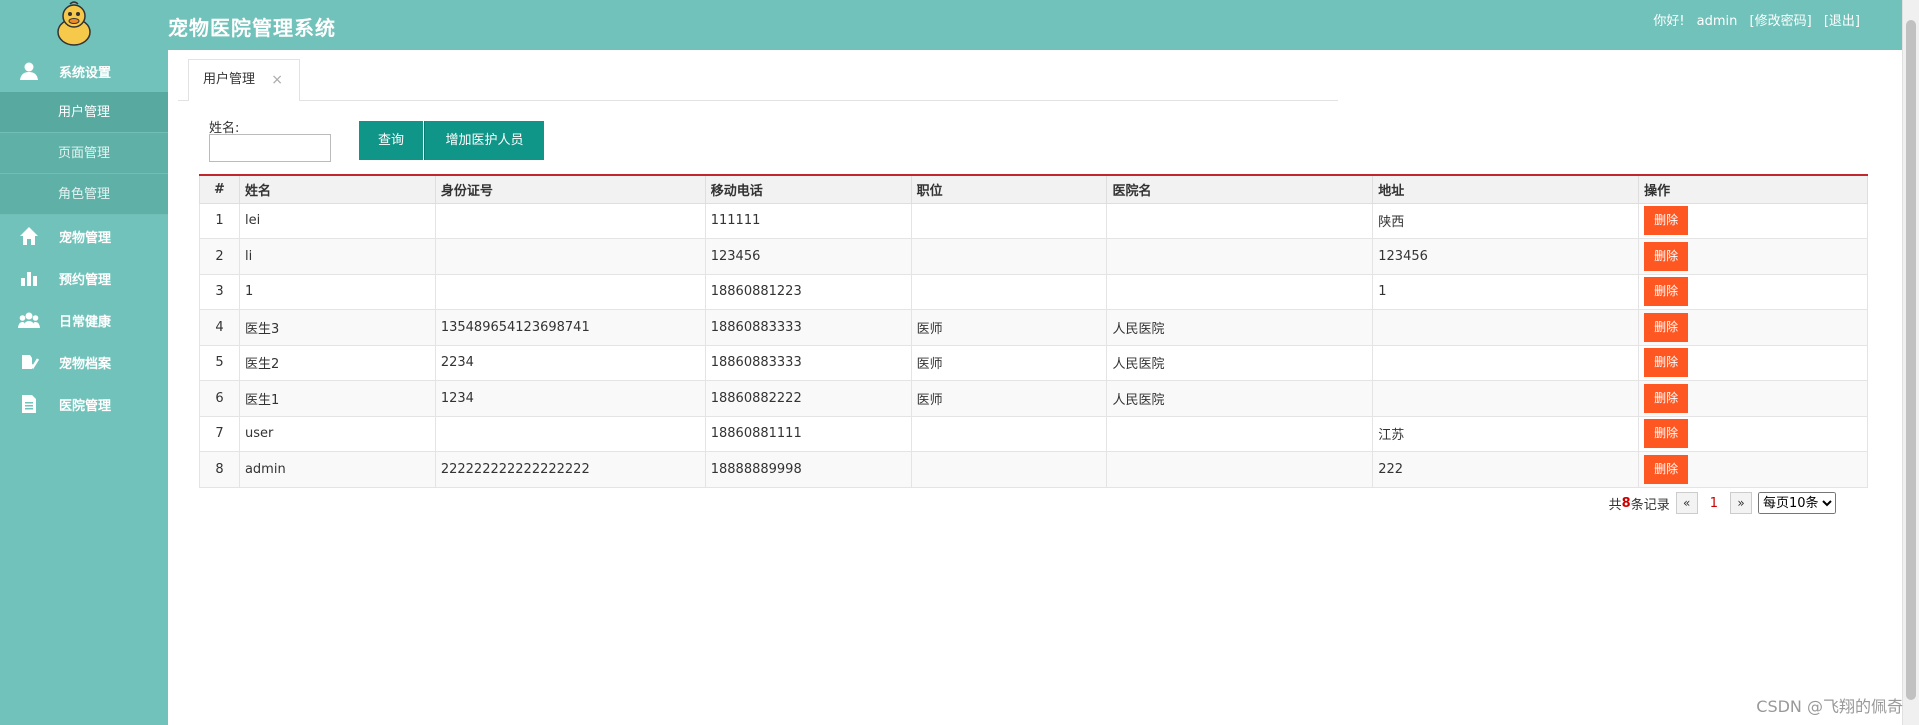  I want to click on table-row: 5 医生2 2234 18860883333 医师 人民医院 删除, so click(1033, 362).